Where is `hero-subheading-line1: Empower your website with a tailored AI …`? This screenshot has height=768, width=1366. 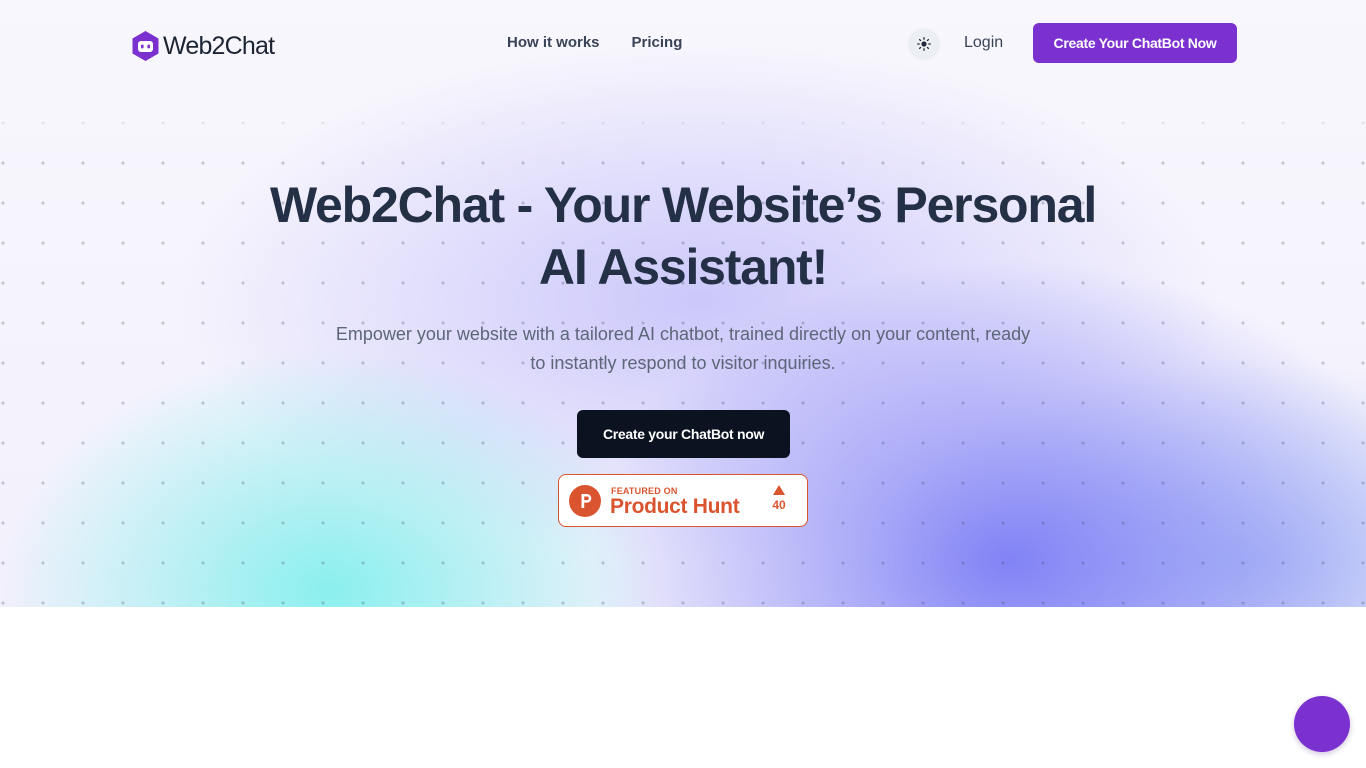
hero-subheading-line1: Empower your website with a tailored AI … is located at coordinates (683, 334).